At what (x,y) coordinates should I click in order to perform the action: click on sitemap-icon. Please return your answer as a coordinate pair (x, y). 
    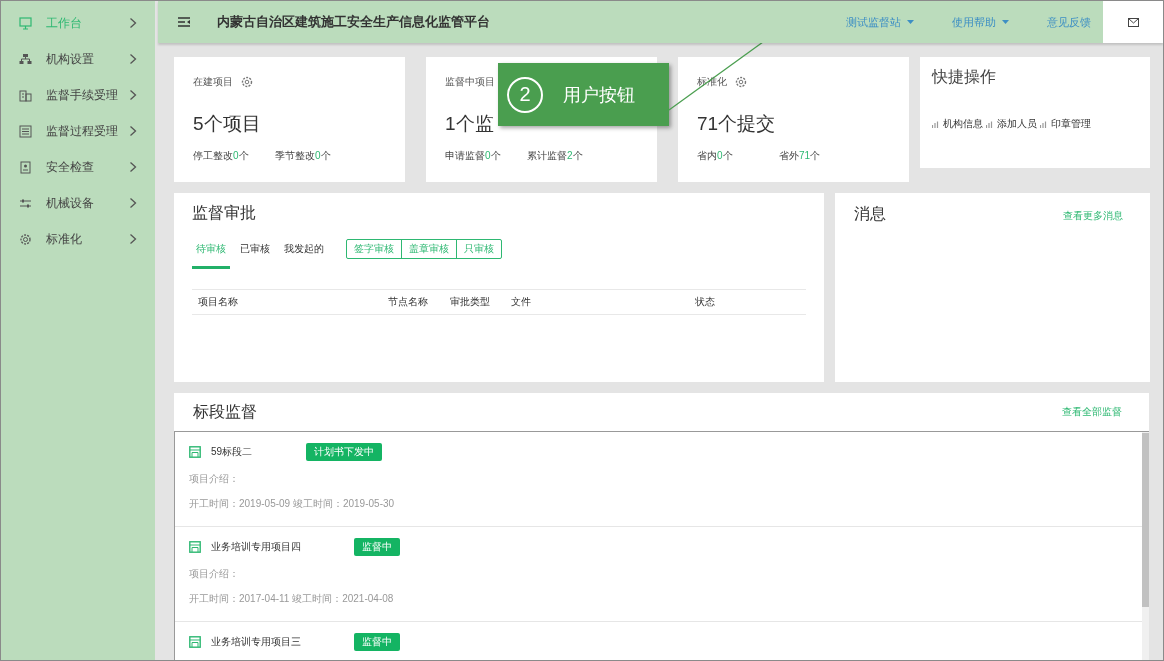
    Looking at the image, I should click on (25, 59).